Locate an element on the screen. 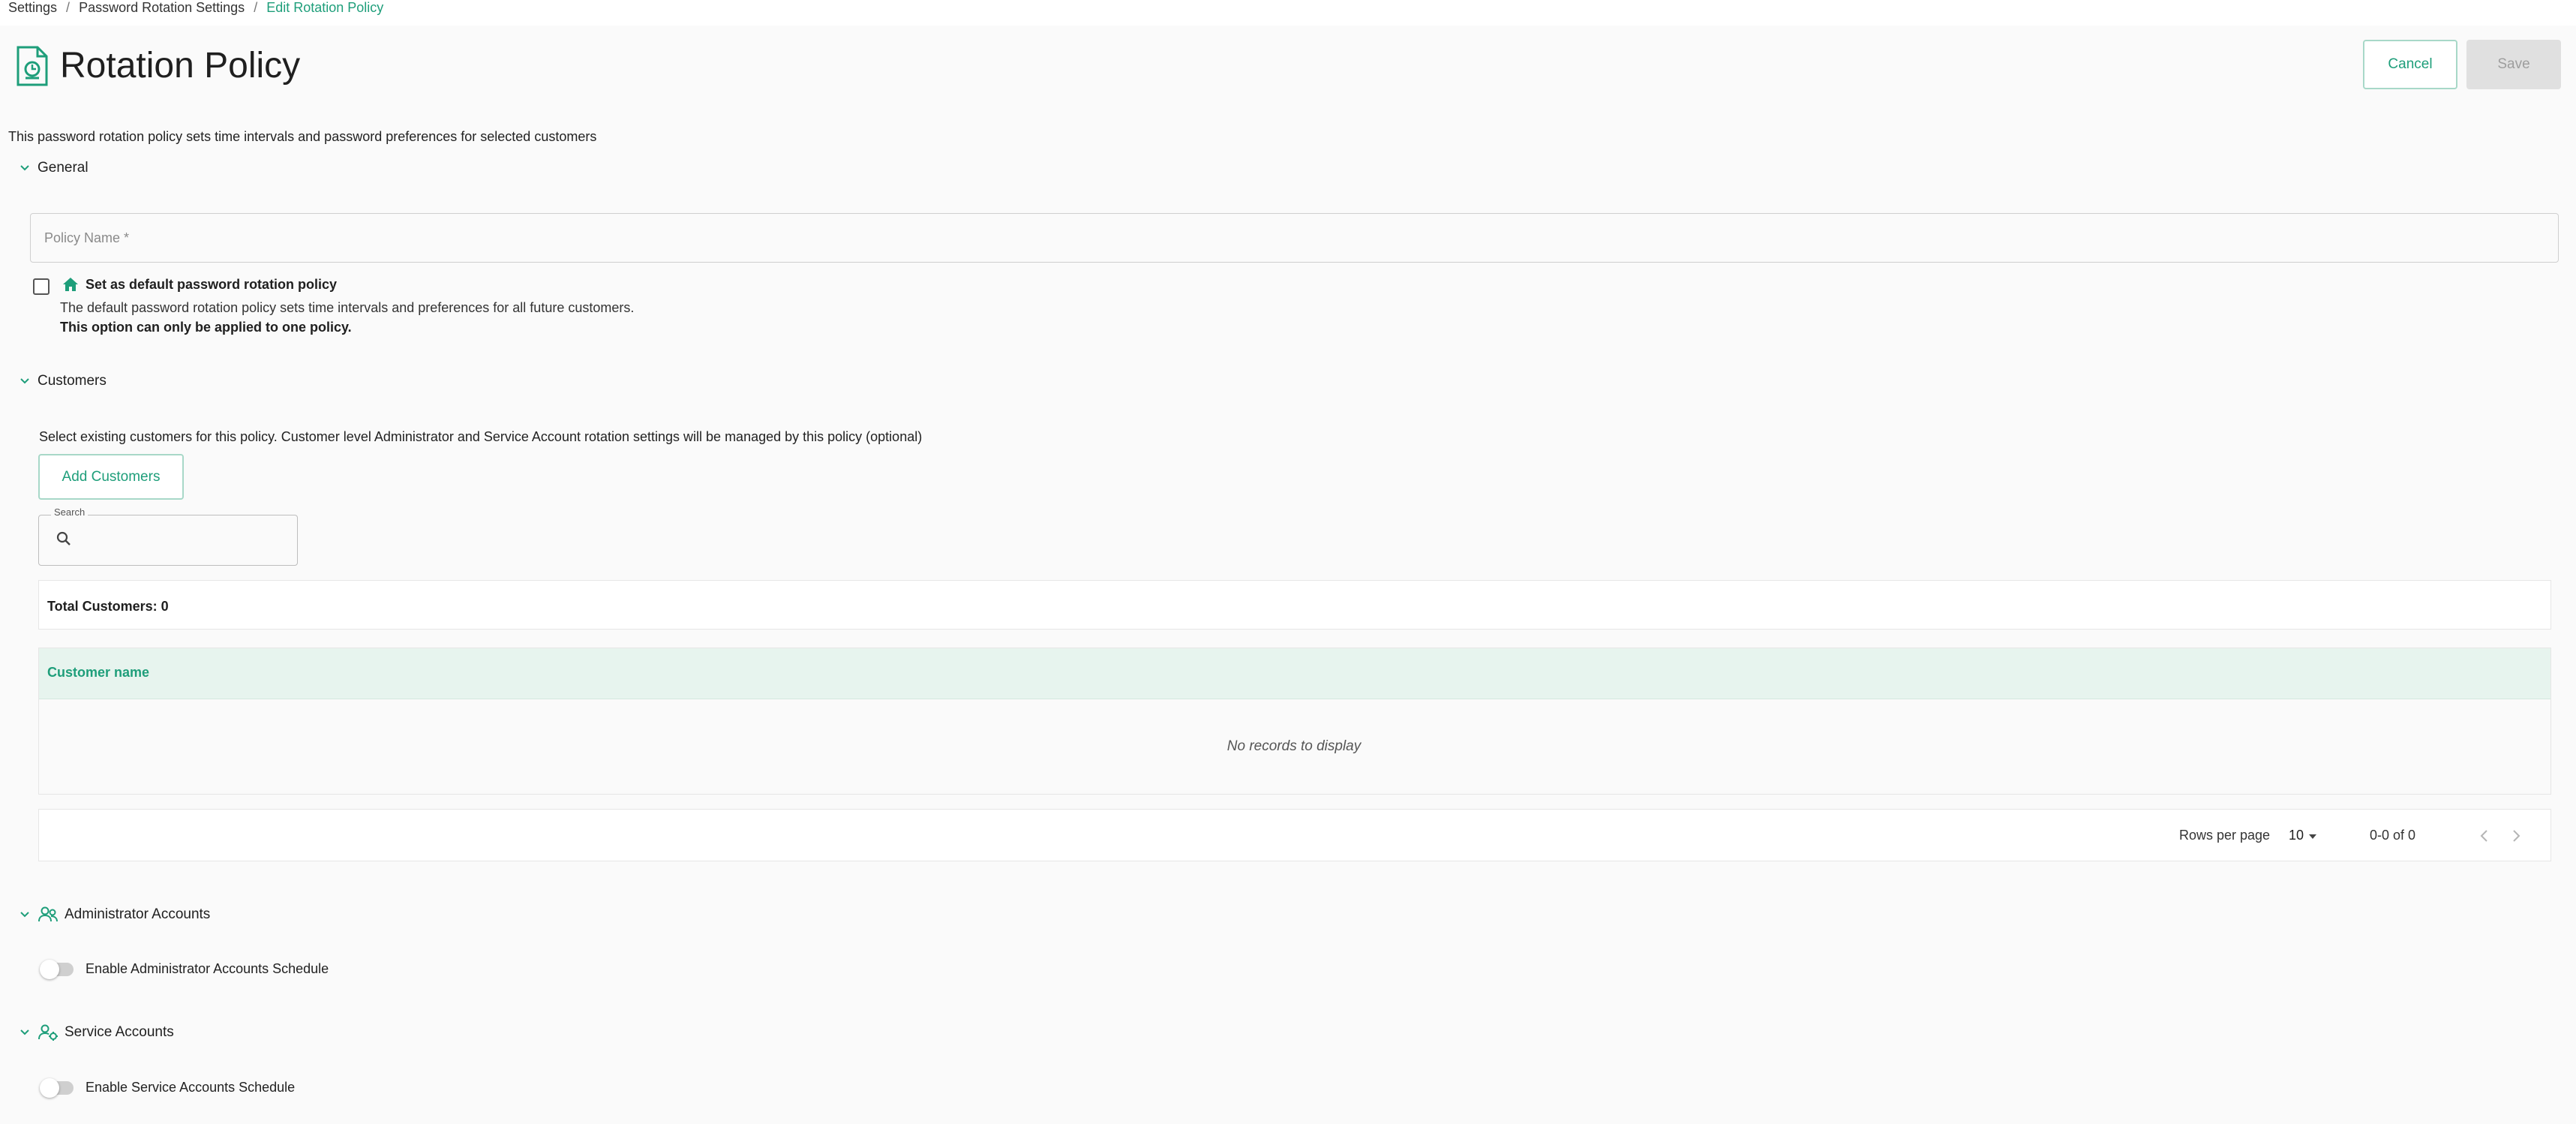 This screenshot has height=1124, width=2576. cancel-button: Cancel is located at coordinates (2410, 64).